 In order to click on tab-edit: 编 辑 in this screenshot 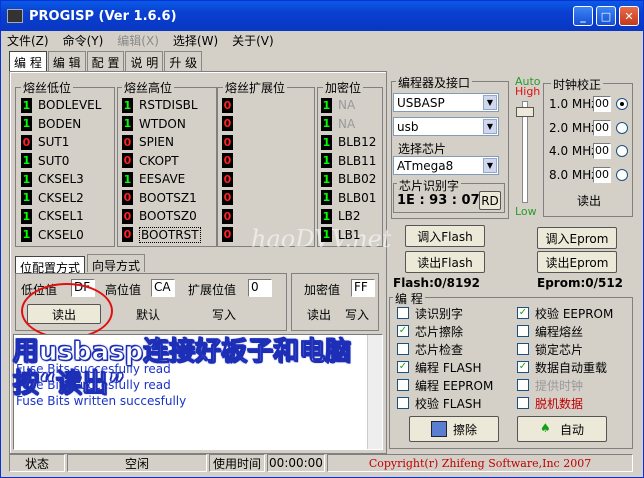, I will do `click(66, 61)`.